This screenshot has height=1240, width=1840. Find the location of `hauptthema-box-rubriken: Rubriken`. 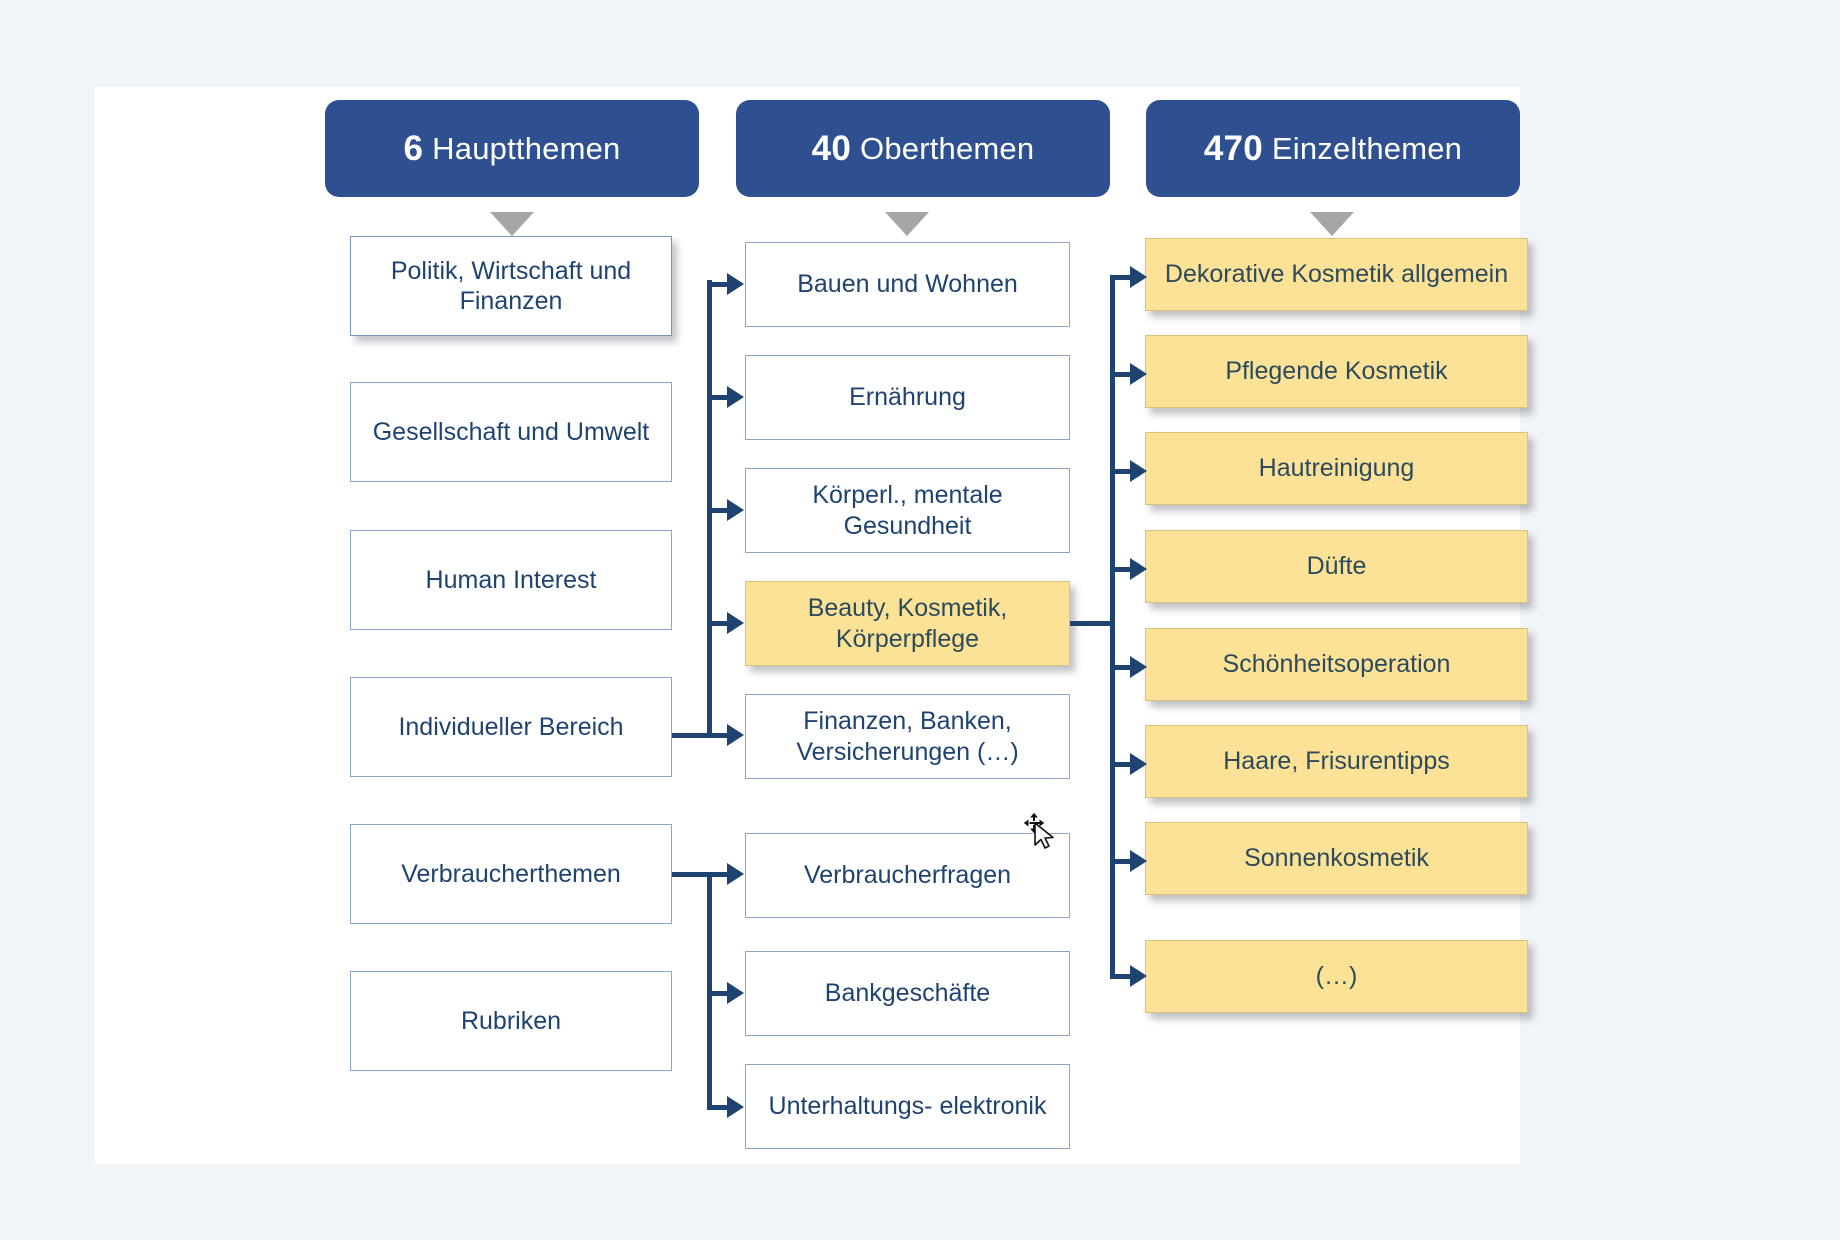

hauptthema-box-rubriken: Rubriken is located at coordinates (511, 1021).